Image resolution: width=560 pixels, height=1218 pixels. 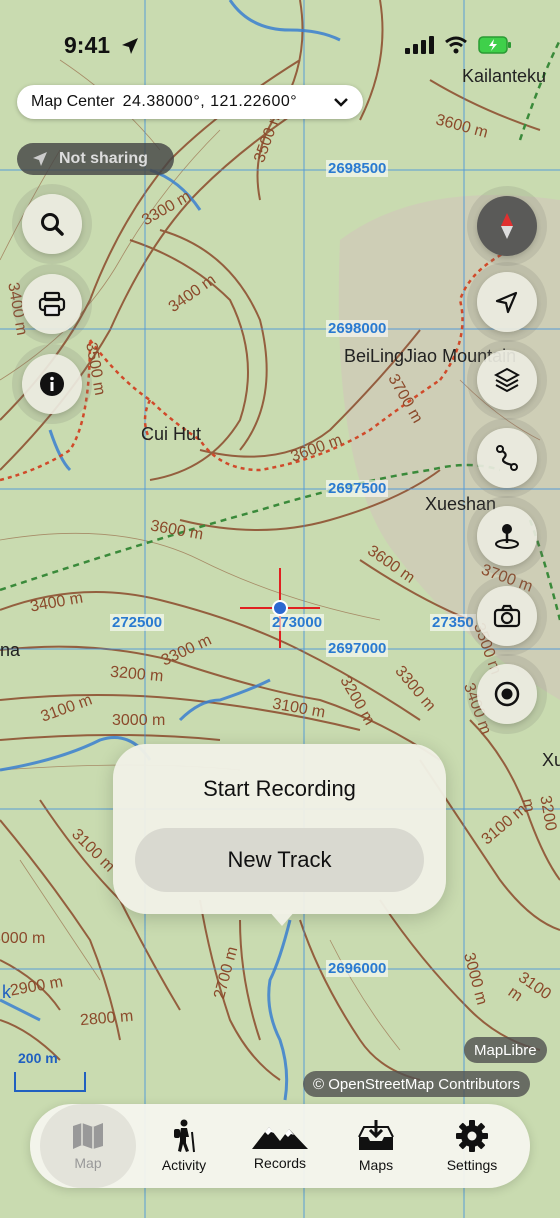 I want to click on osm-attribution: © OpenStreetMap Contributors, so click(x=416, y=1084).